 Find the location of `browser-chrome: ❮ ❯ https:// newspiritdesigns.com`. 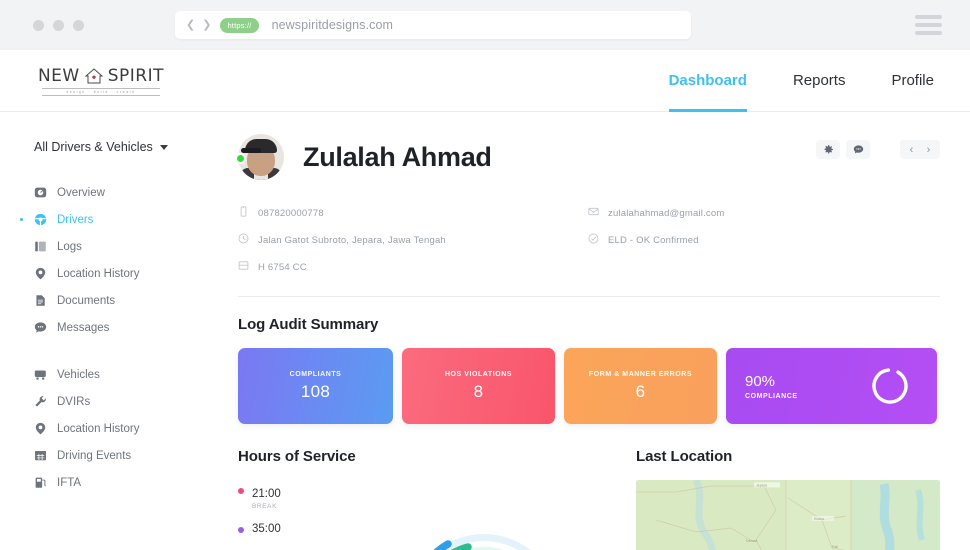

browser-chrome: ❮ ❯ https:// newspiritdesigns.com is located at coordinates (485, 25).